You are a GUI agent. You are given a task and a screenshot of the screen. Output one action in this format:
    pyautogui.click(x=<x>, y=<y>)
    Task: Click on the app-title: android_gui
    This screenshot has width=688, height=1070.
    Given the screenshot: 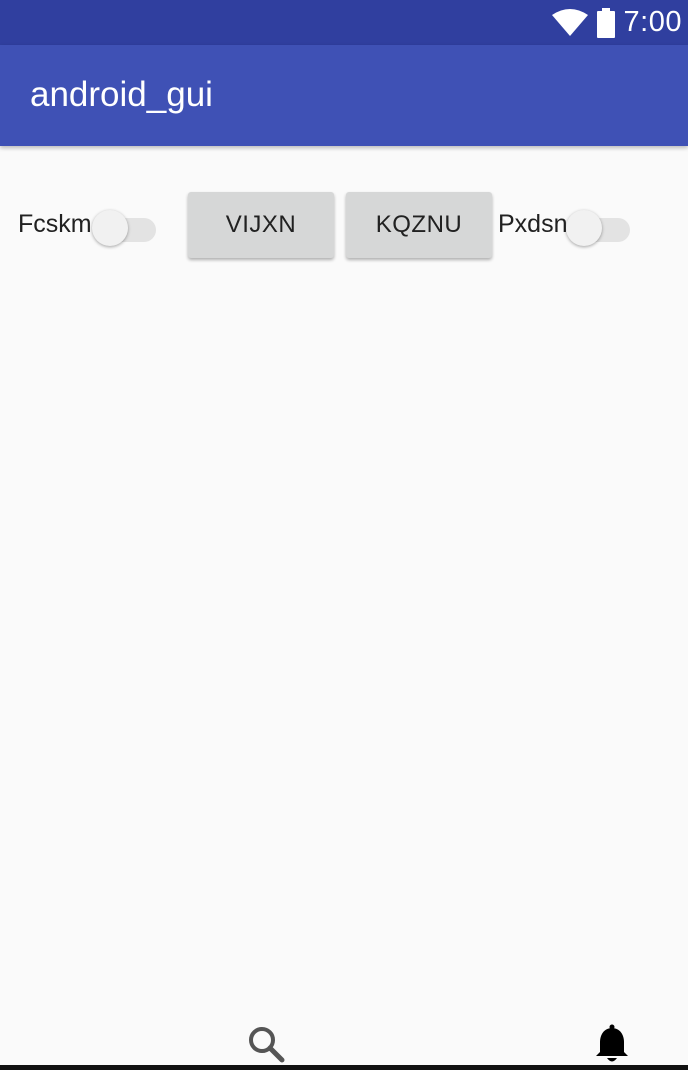 What is the action you would take?
    pyautogui.click(x=121, y=94)
    